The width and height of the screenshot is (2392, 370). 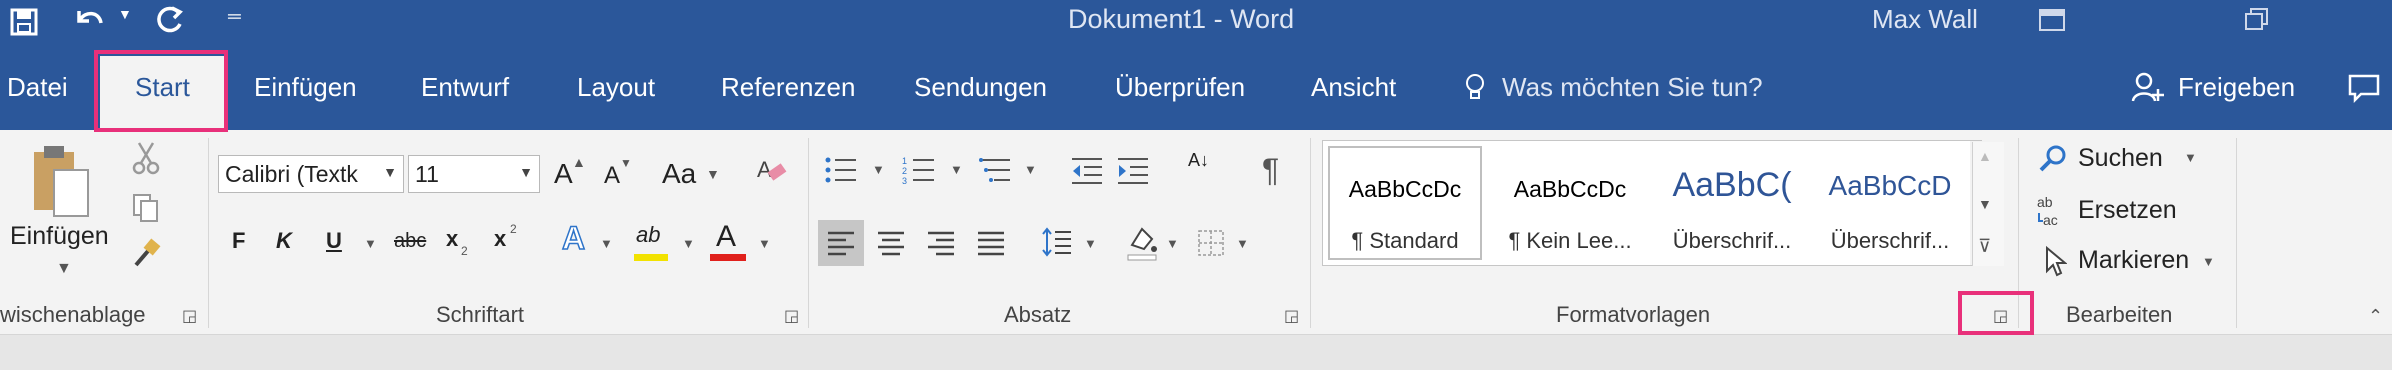 I want to click on tell-me-search: Was möchten Sie tun?, so click(x=1632, y=87).